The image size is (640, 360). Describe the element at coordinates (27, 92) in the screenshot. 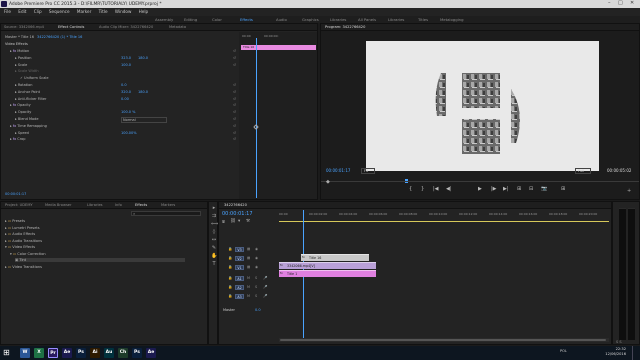

I see `effect-row: ▸ Anchor Point` at that location.